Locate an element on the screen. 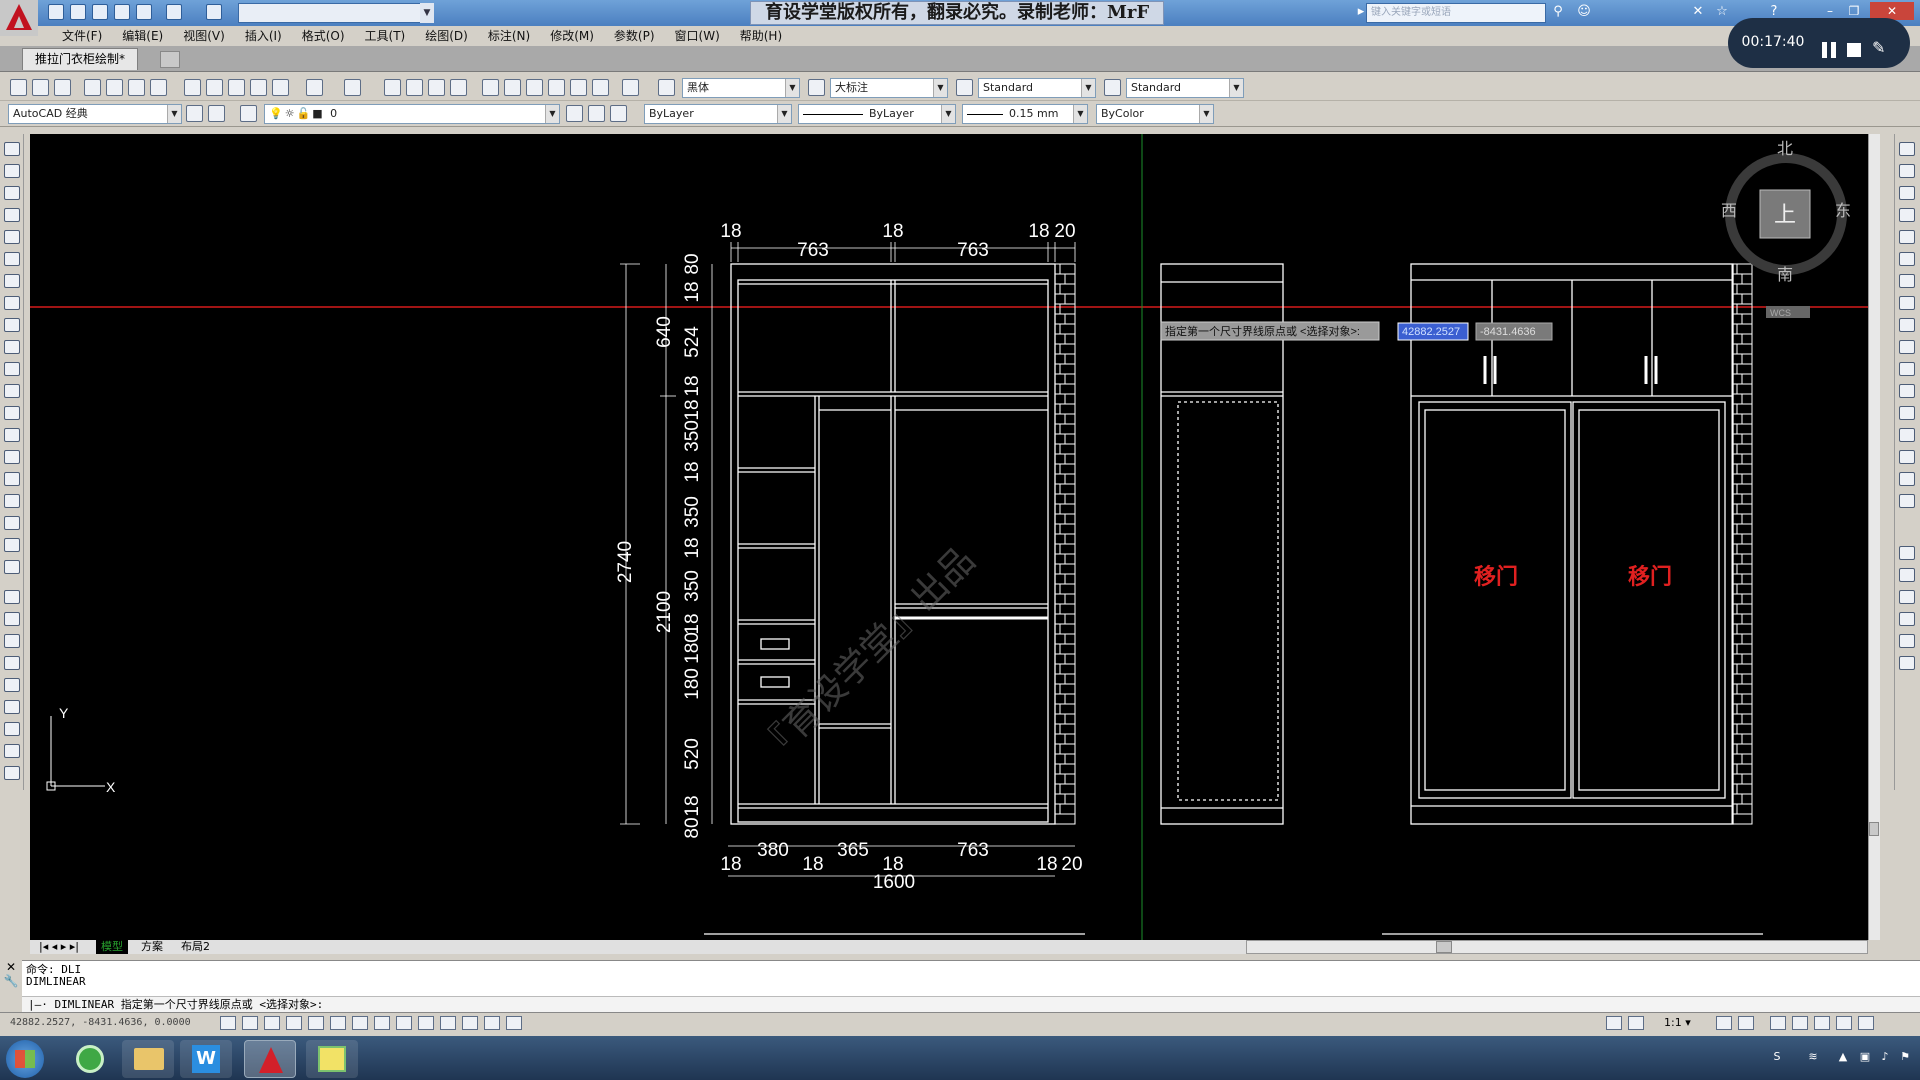  point-icon is located at coordinates (12, 435).